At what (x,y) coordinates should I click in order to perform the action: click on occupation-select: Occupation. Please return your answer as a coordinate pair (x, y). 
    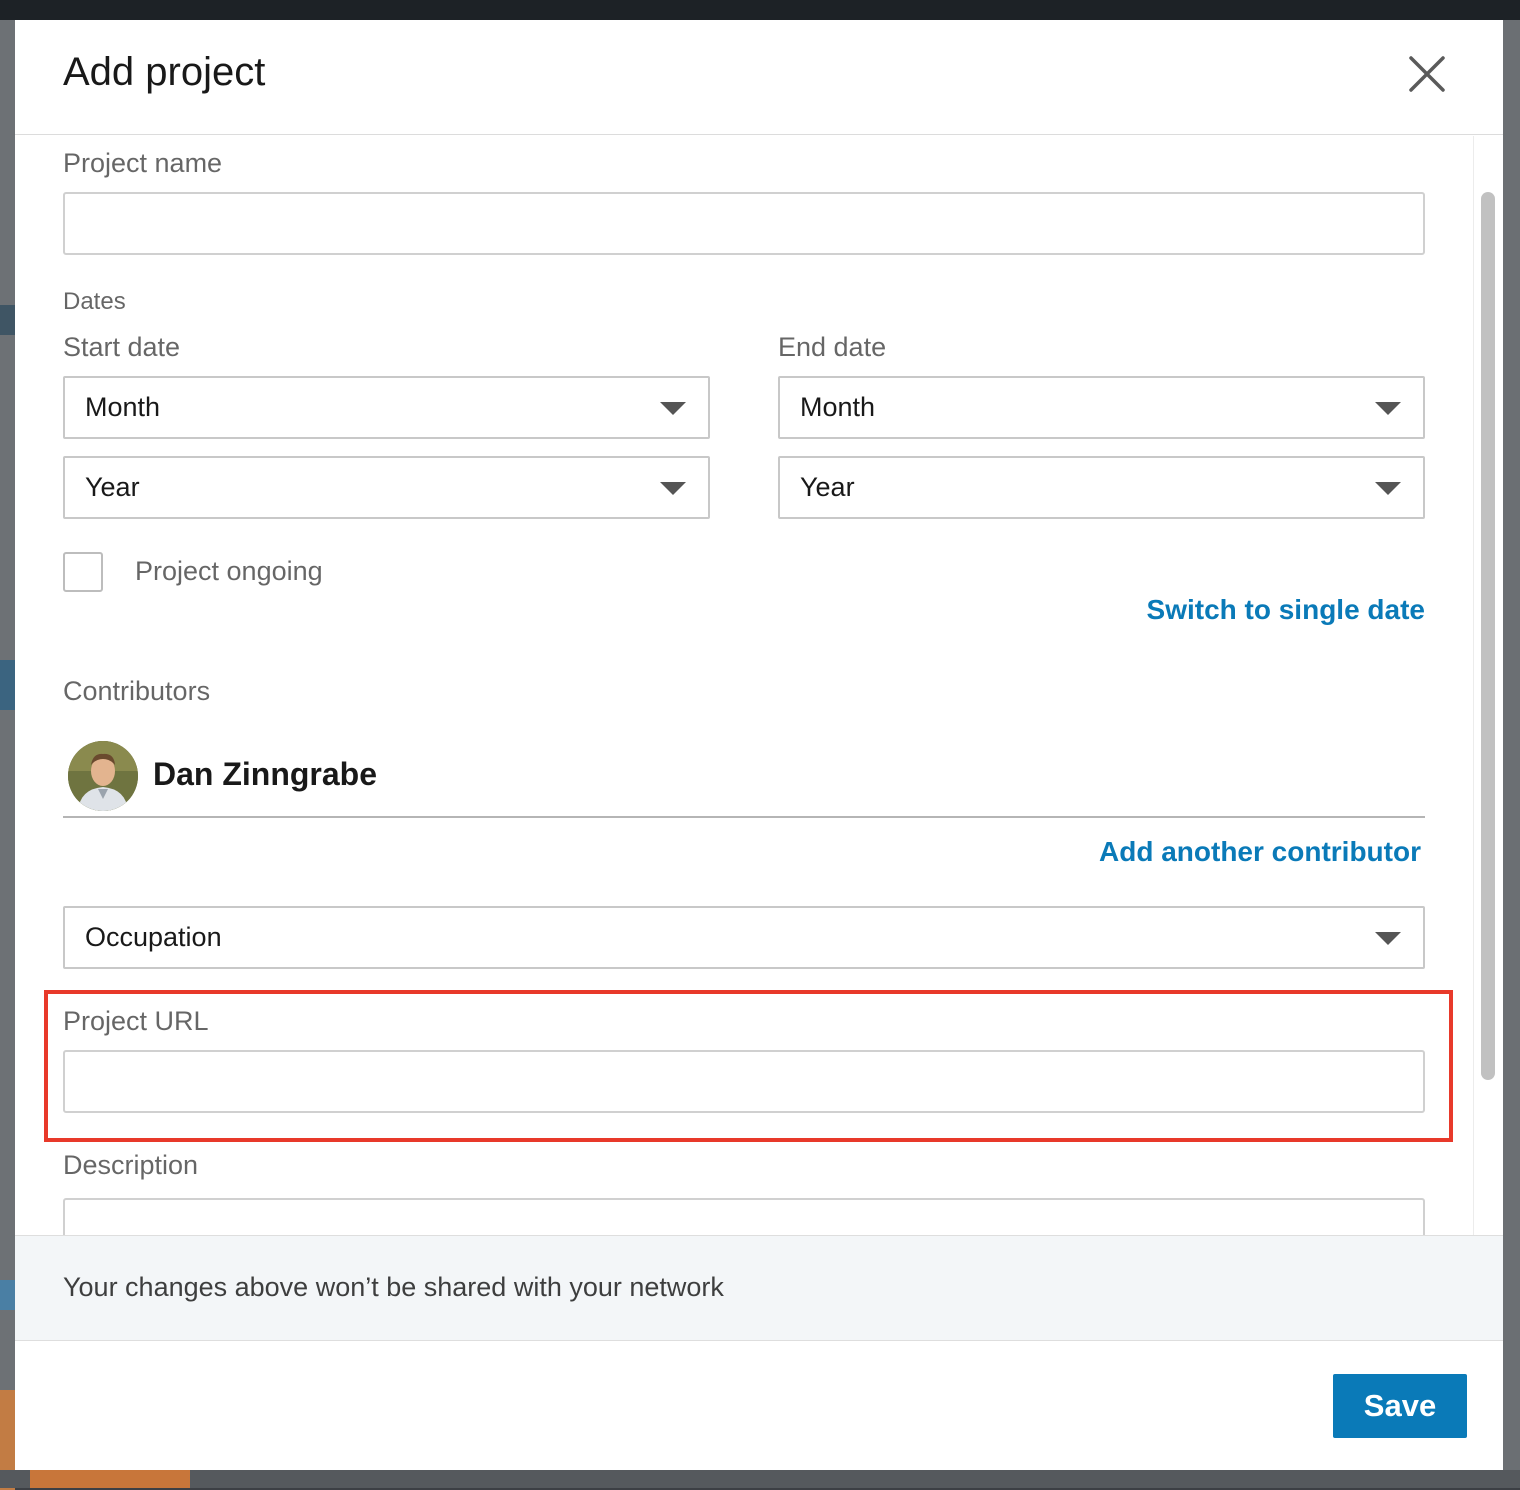
    Looking at the image, I should click on (744, 937).